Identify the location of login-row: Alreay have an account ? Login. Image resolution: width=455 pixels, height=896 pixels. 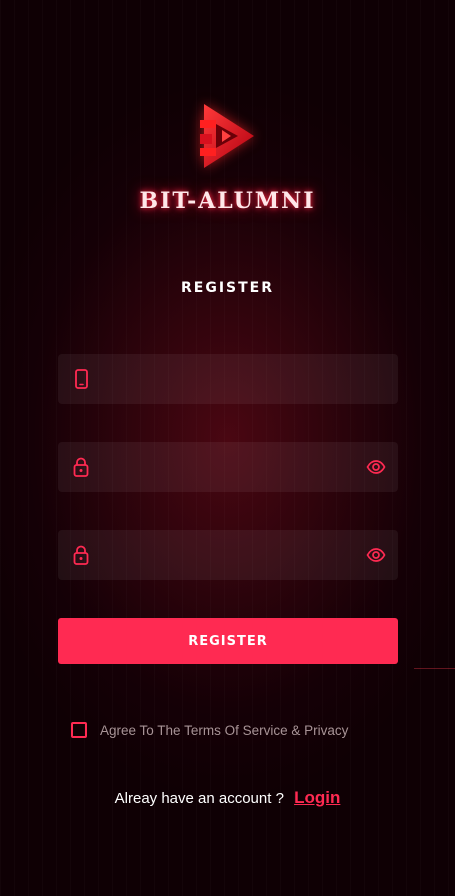
(227, 798).